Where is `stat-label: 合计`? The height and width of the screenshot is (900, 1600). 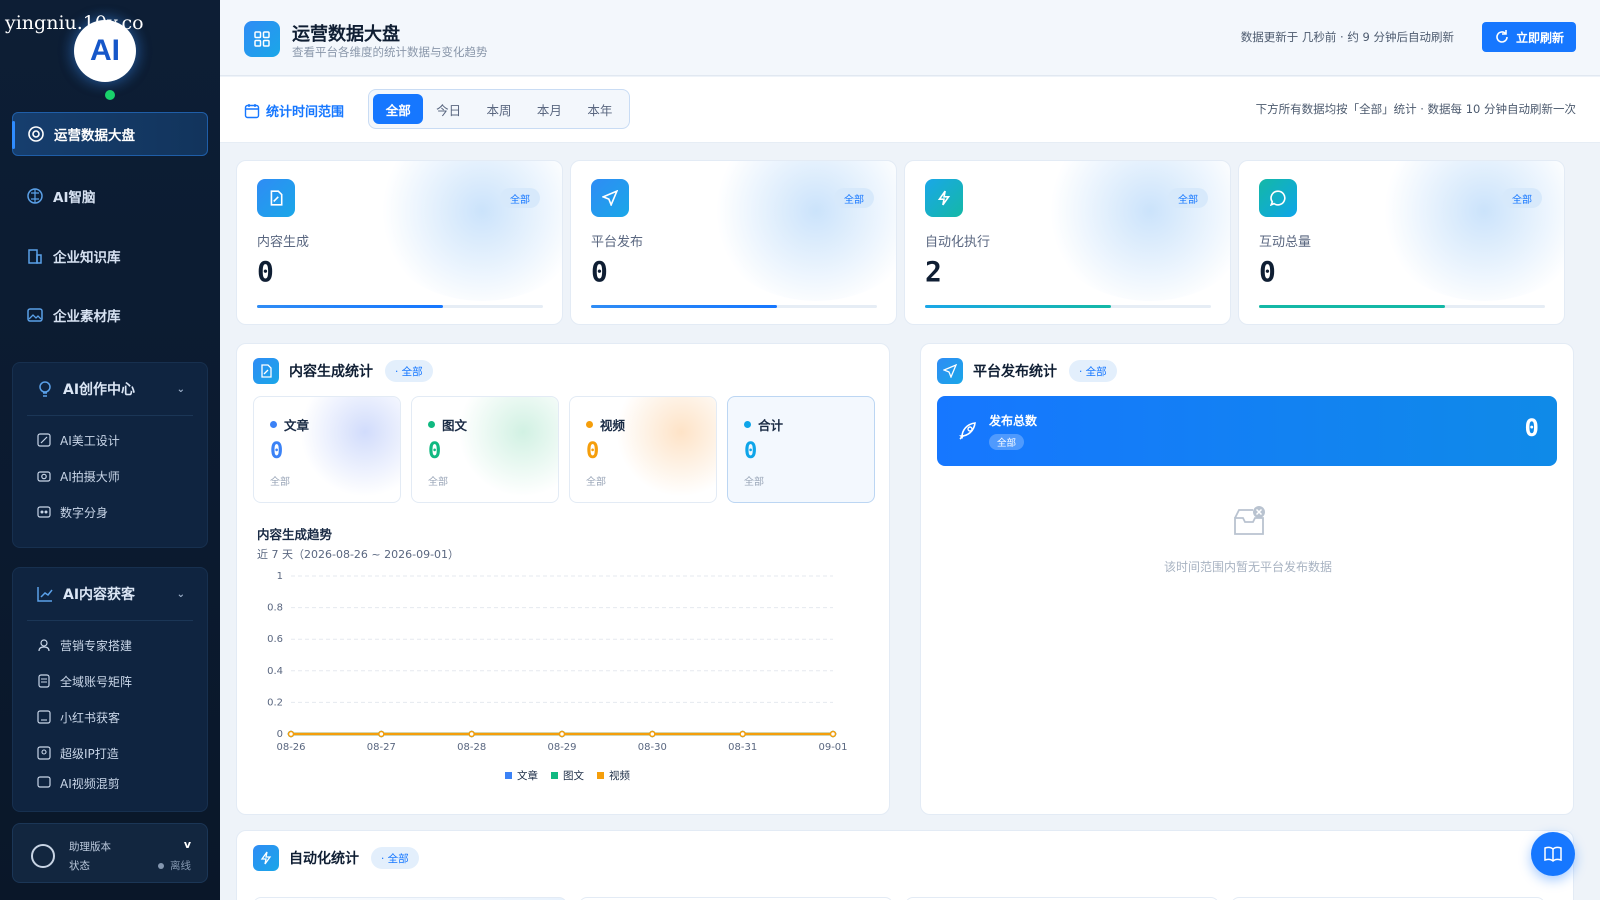 stat-label: 合计 is located at coordinates (763, 424).